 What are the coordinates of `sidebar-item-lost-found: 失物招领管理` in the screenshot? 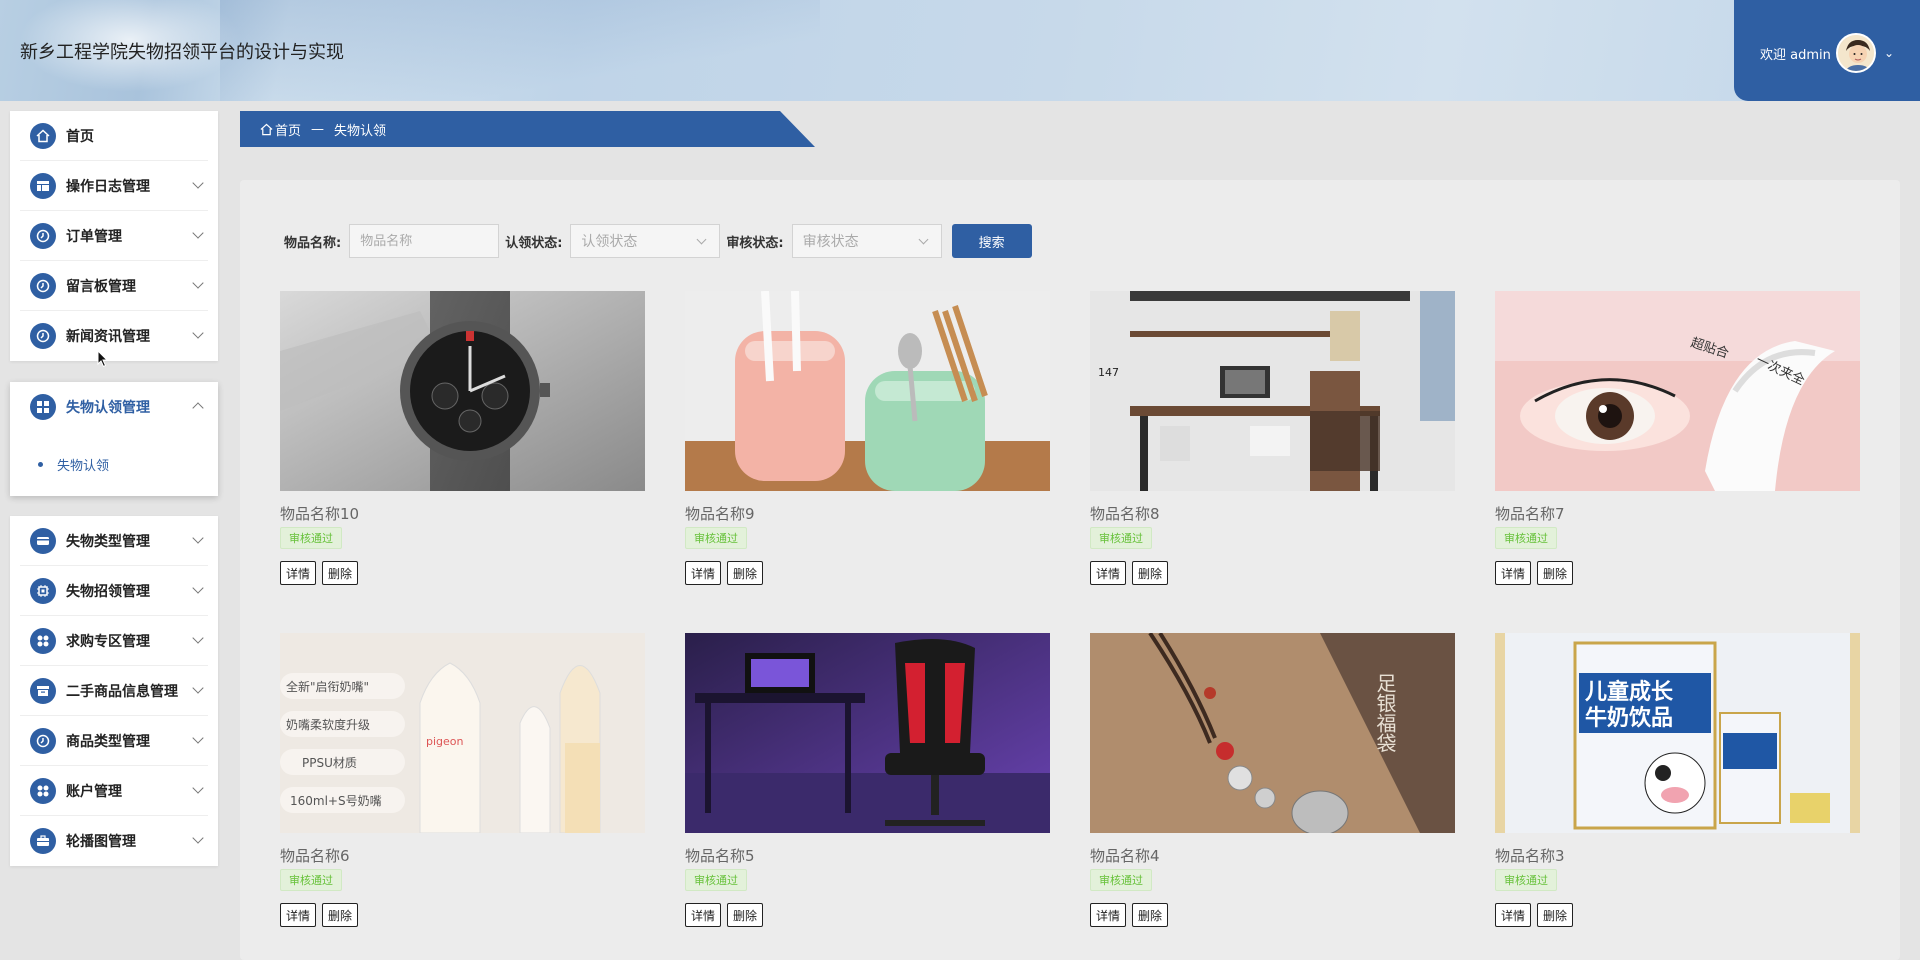 It's located at (114, 591).